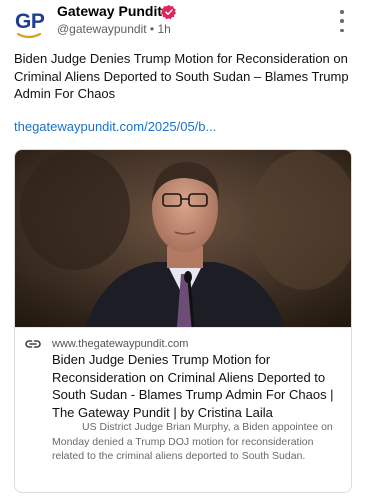 The image size is (365, 500). I want to click on display-name: Gateway Pundit, so click(109, 11).